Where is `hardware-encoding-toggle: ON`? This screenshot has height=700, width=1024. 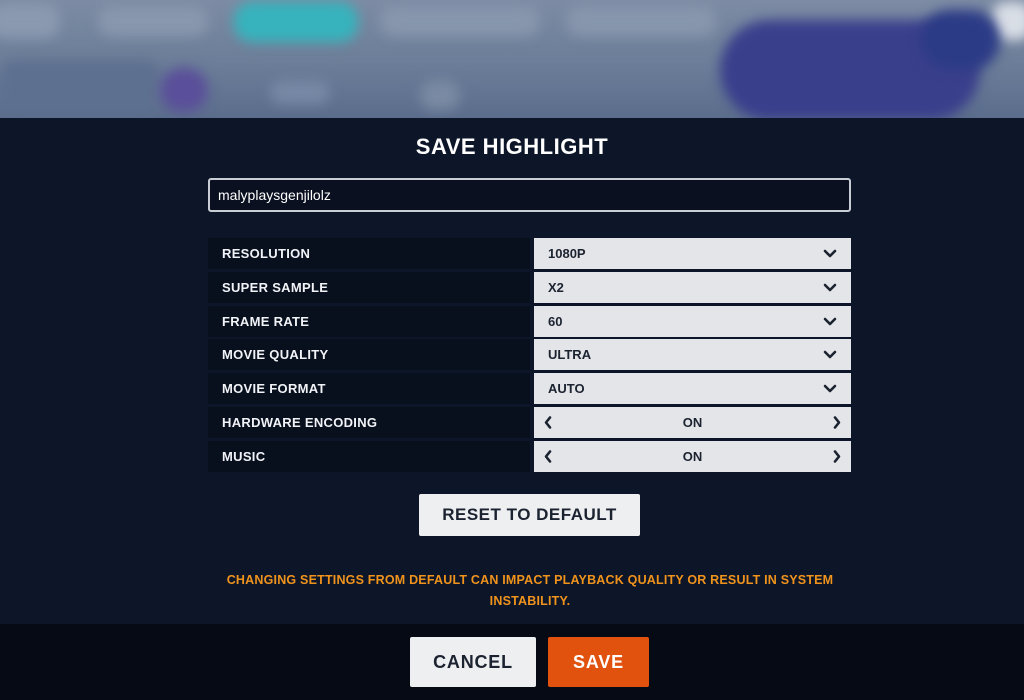
hardware-encoding-toggle: ON is located at coordinates (692, 422).